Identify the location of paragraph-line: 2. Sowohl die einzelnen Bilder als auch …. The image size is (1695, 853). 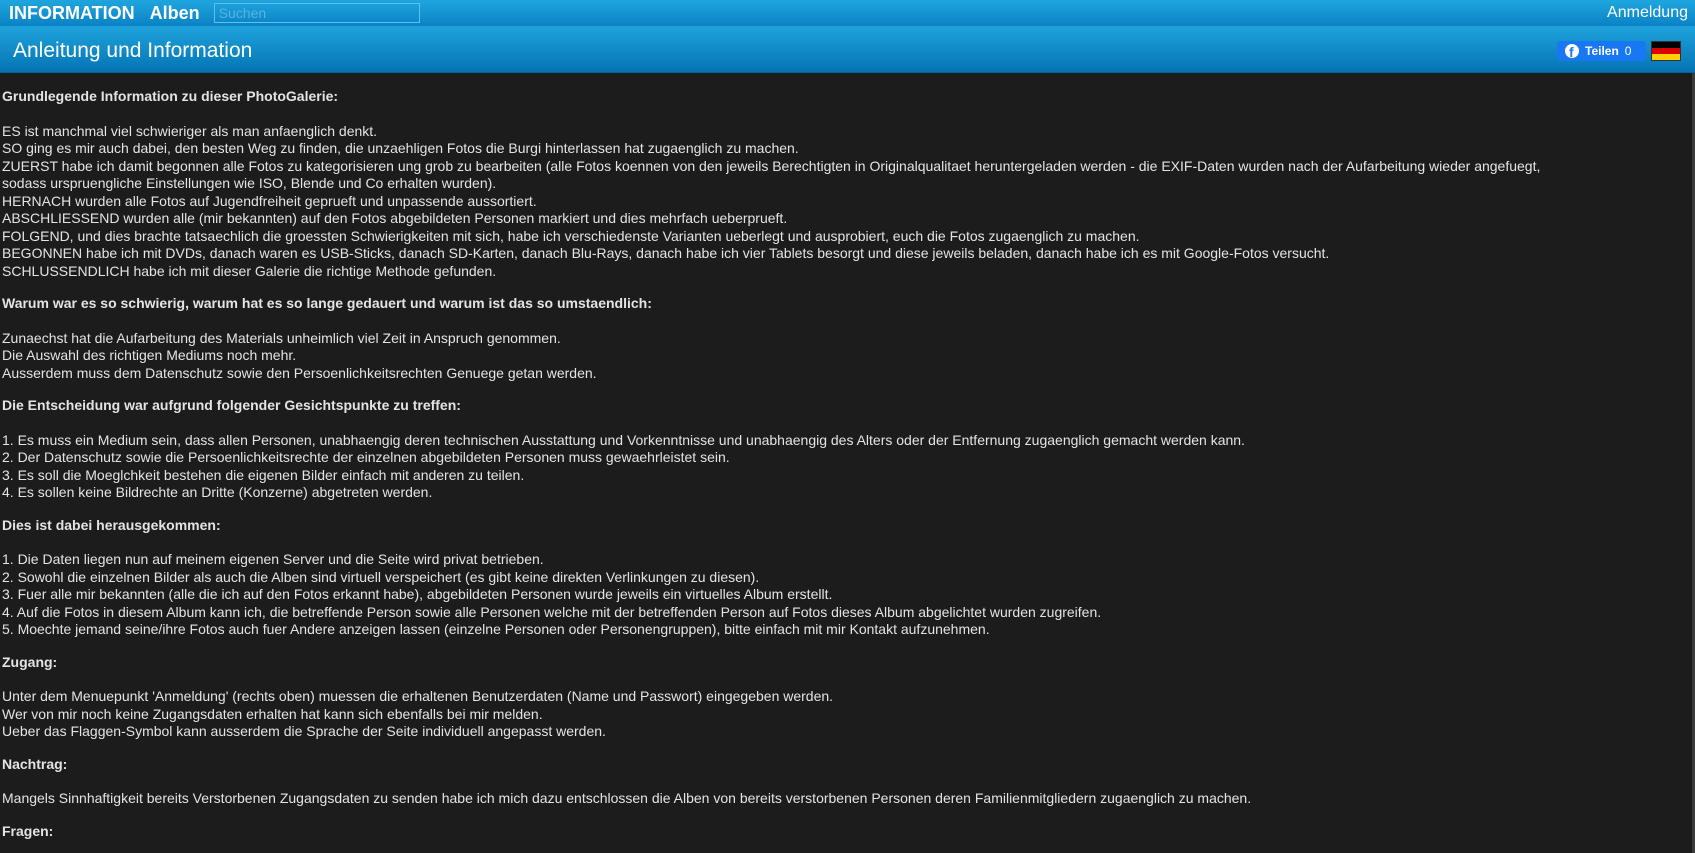
(381, 576).